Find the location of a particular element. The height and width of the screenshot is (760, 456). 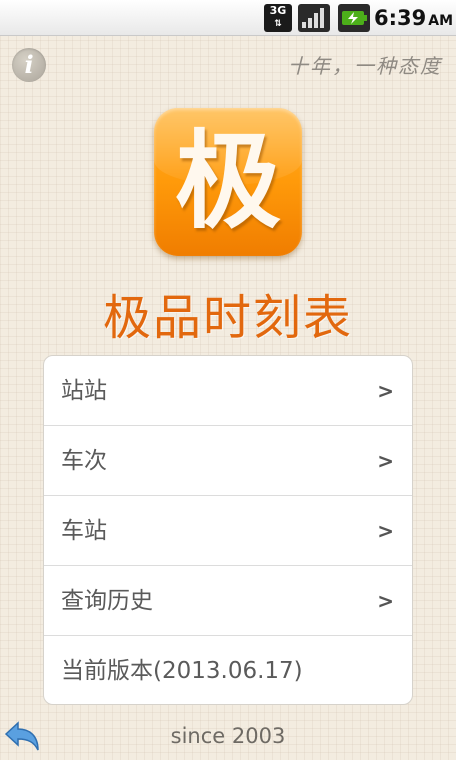

menu-item-label: 查询历史 is located at coordinates (107, 601).